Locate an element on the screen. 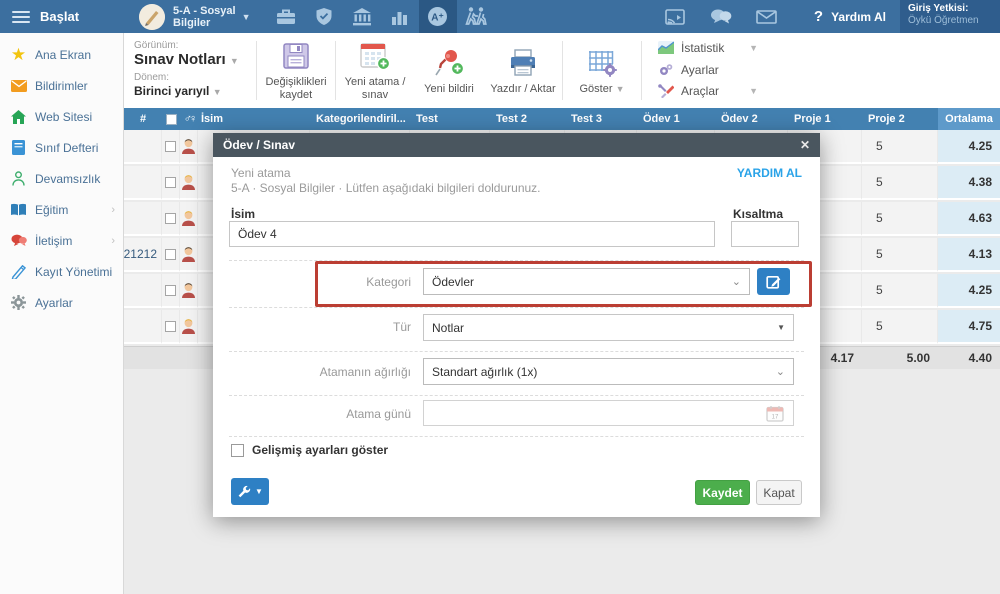 Image resolution: width=1000 pixels, height=594 pixels. person-icon is located at coordinates (18, 178).